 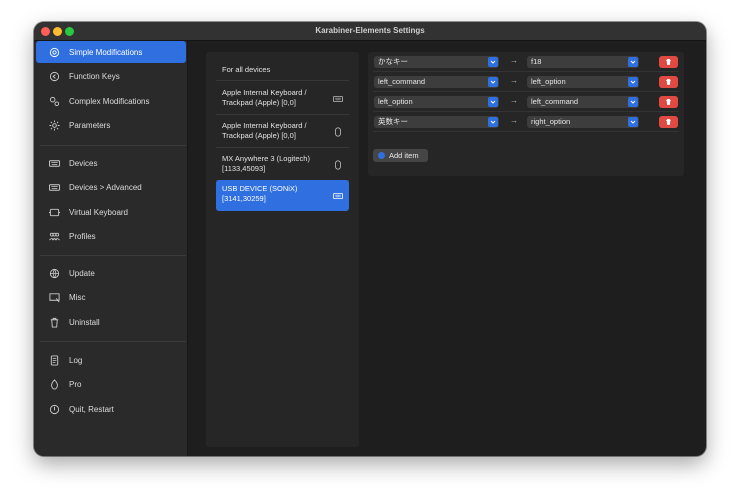 What do you see at coordinates (54, 163) in the screenshot?
I see `devices-icon` at bounding box center [54, 163].